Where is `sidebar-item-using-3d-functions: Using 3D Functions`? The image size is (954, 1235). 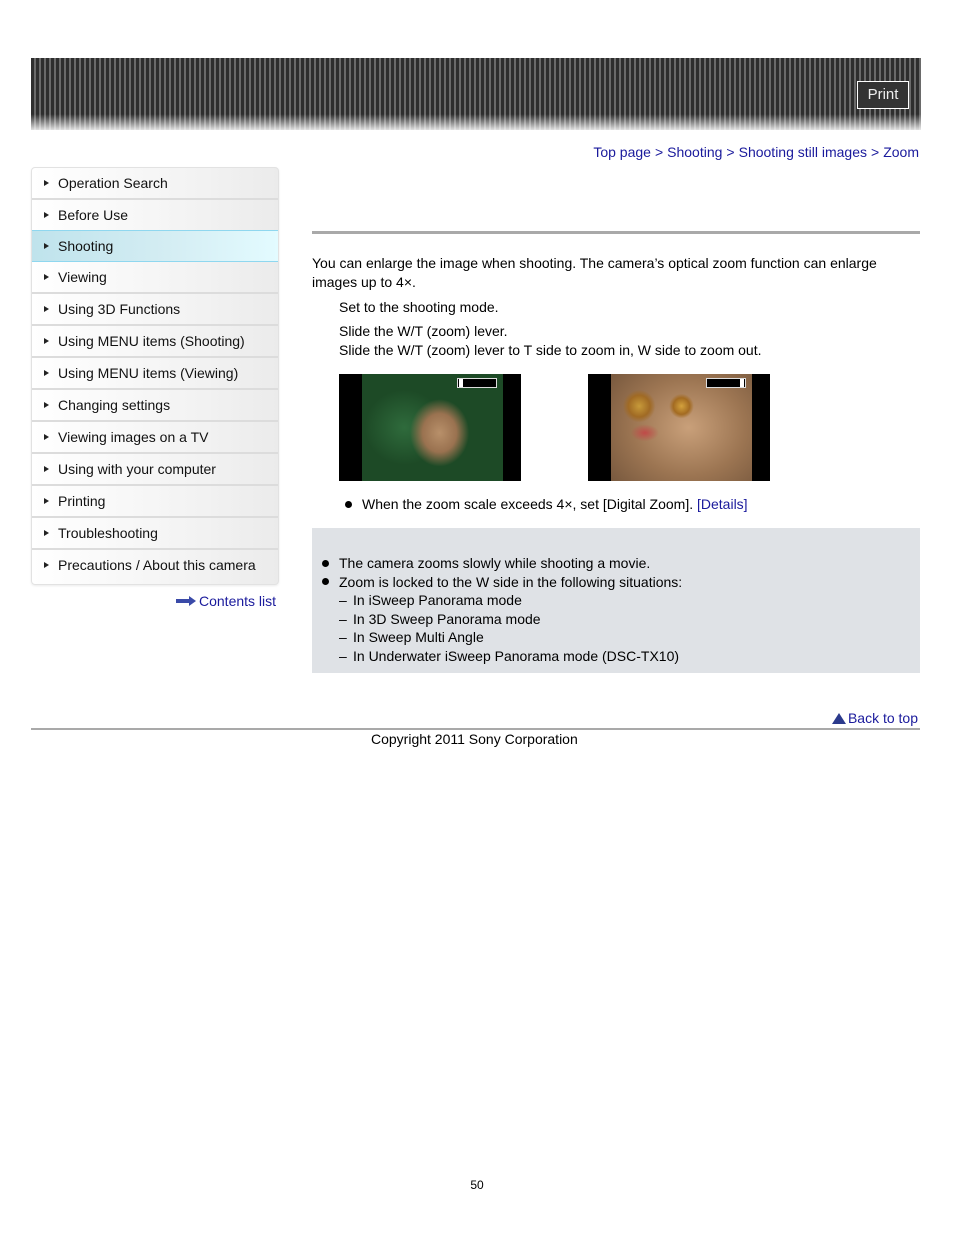 sidebar-item-using-3d-functions: Using 3D Functions is located at coordinates (155, 310).